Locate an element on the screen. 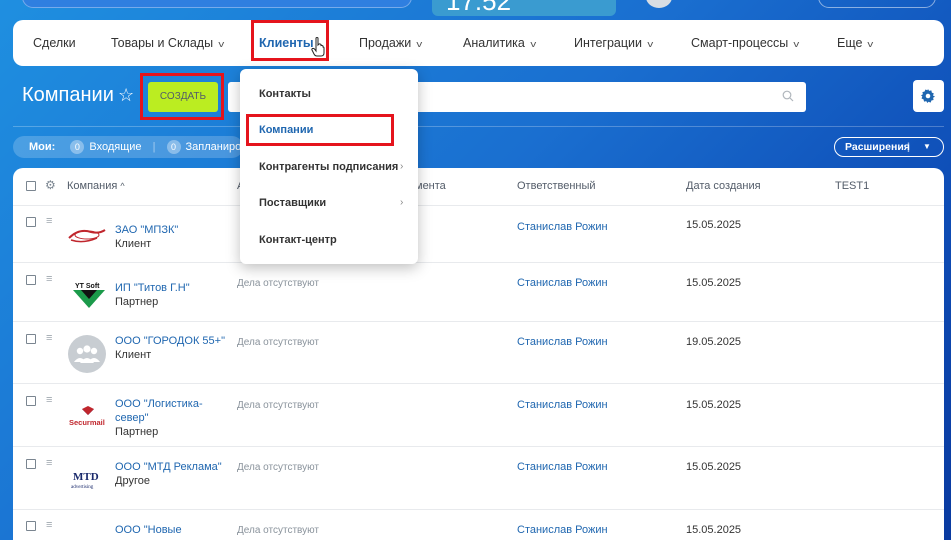  divider is located at coordinates (478, 126).